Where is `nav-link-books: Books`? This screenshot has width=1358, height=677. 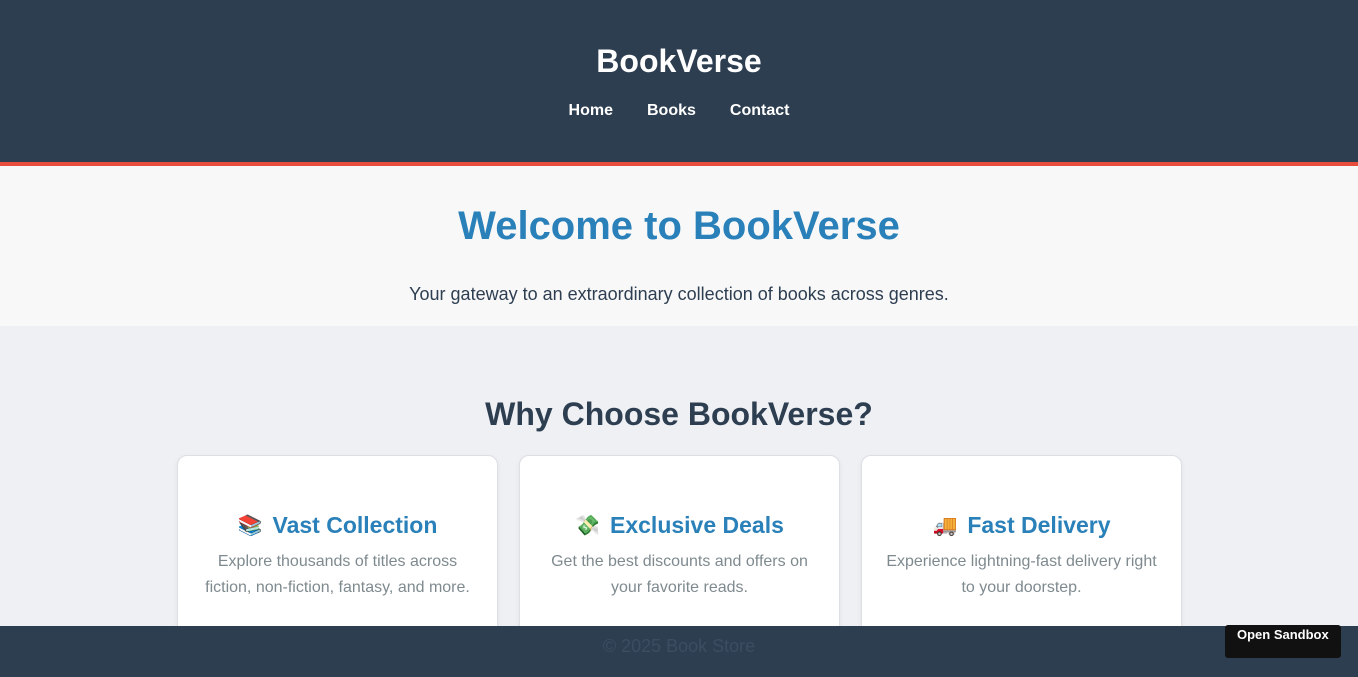
nav-link-books: Books is located at coordinates (671, 111).